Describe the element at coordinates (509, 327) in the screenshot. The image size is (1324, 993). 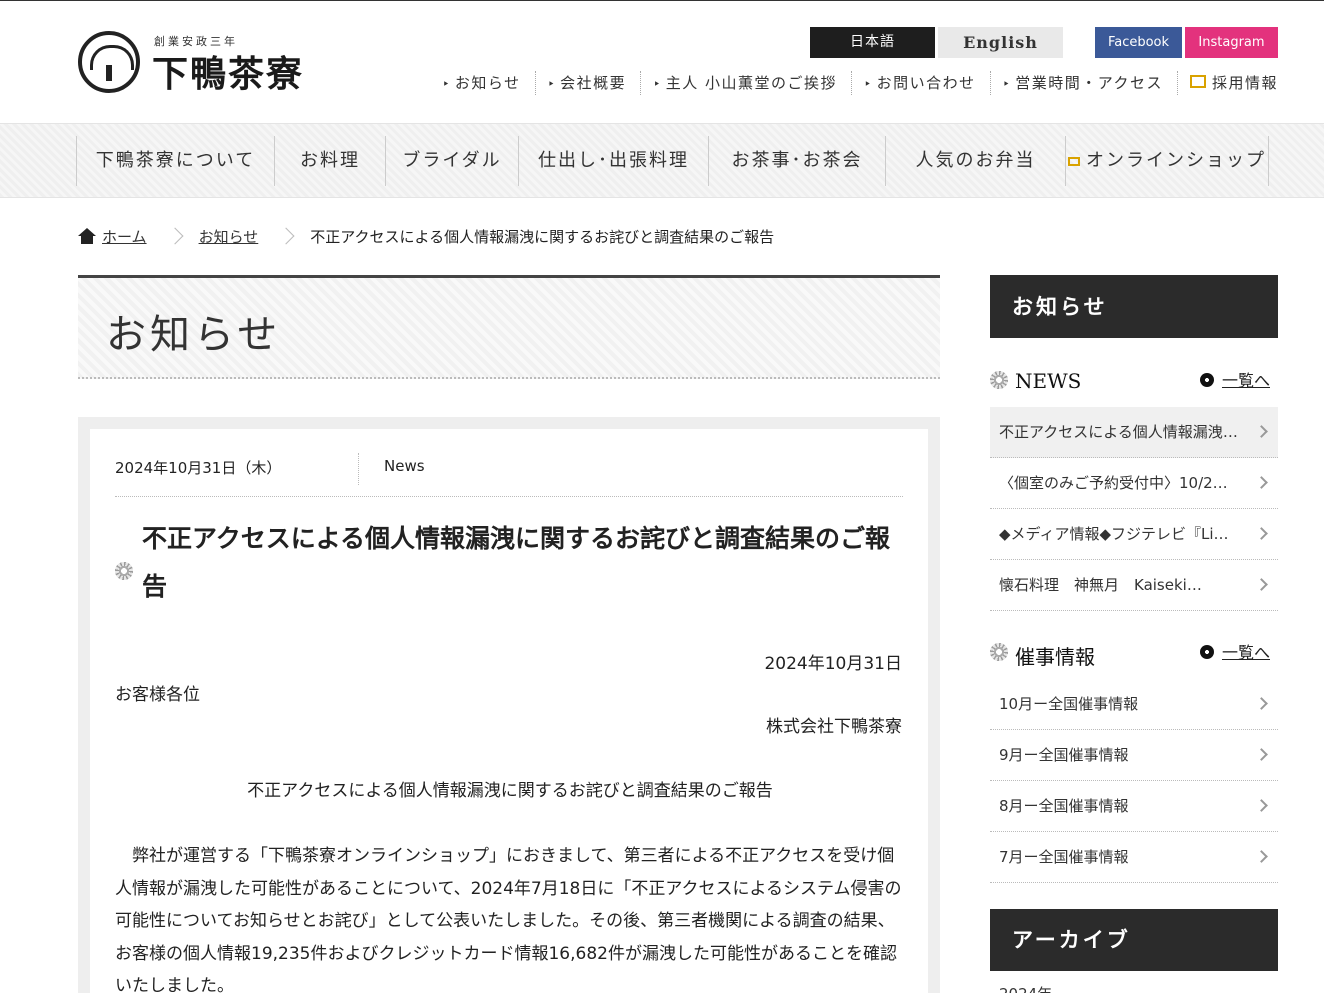
I see `page-header: お知らせ` at that location.